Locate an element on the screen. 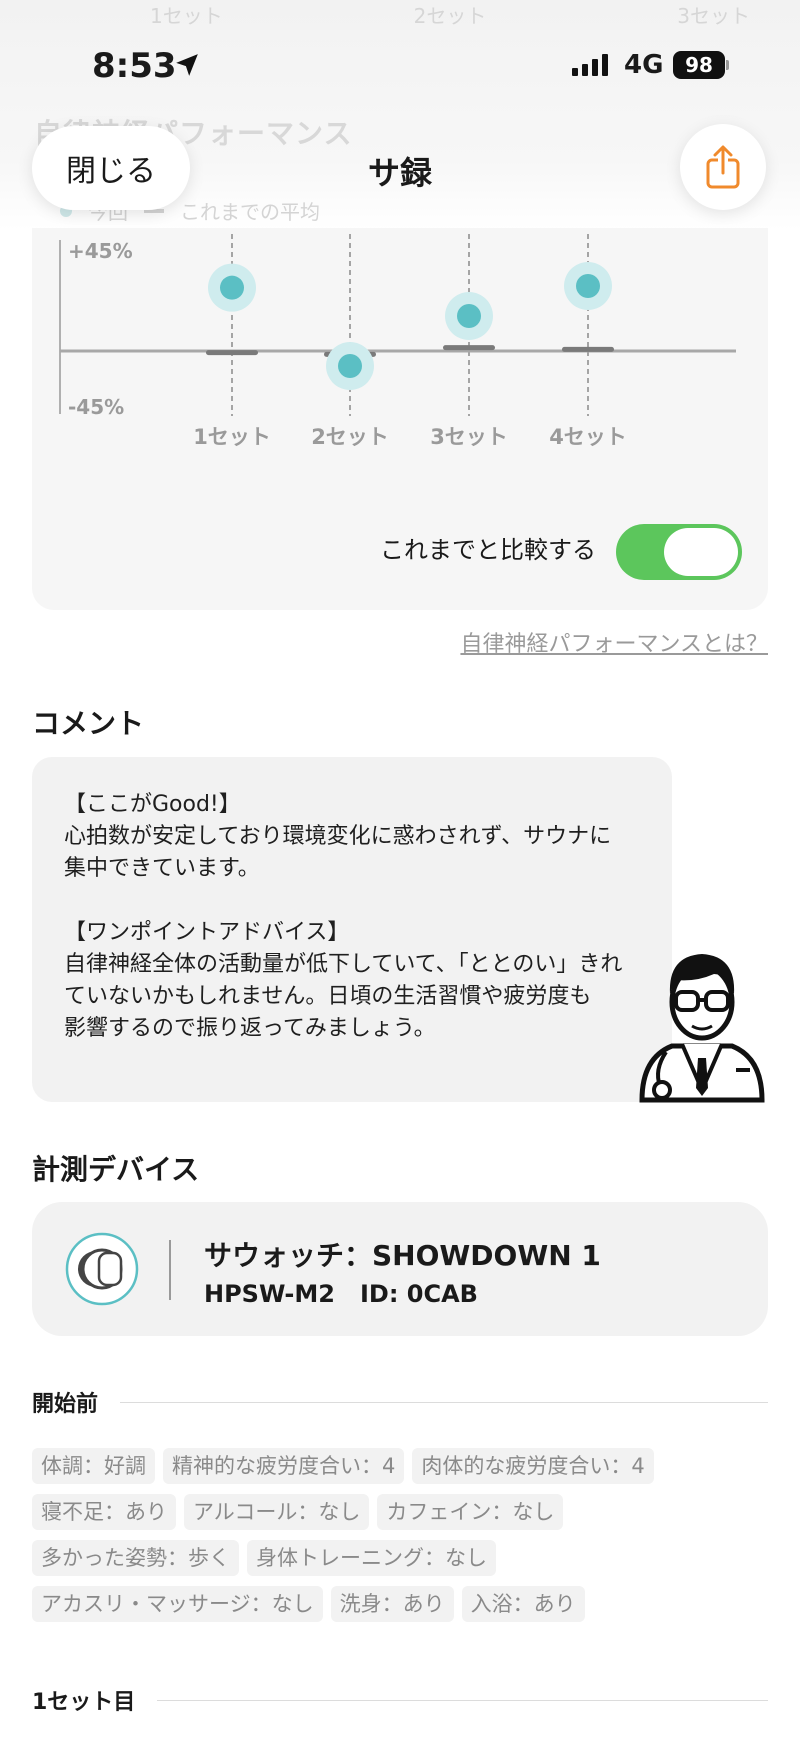 The height and width of the screenshot is (1739, 800). network-type: 4G is located at coordinates (644, 65).